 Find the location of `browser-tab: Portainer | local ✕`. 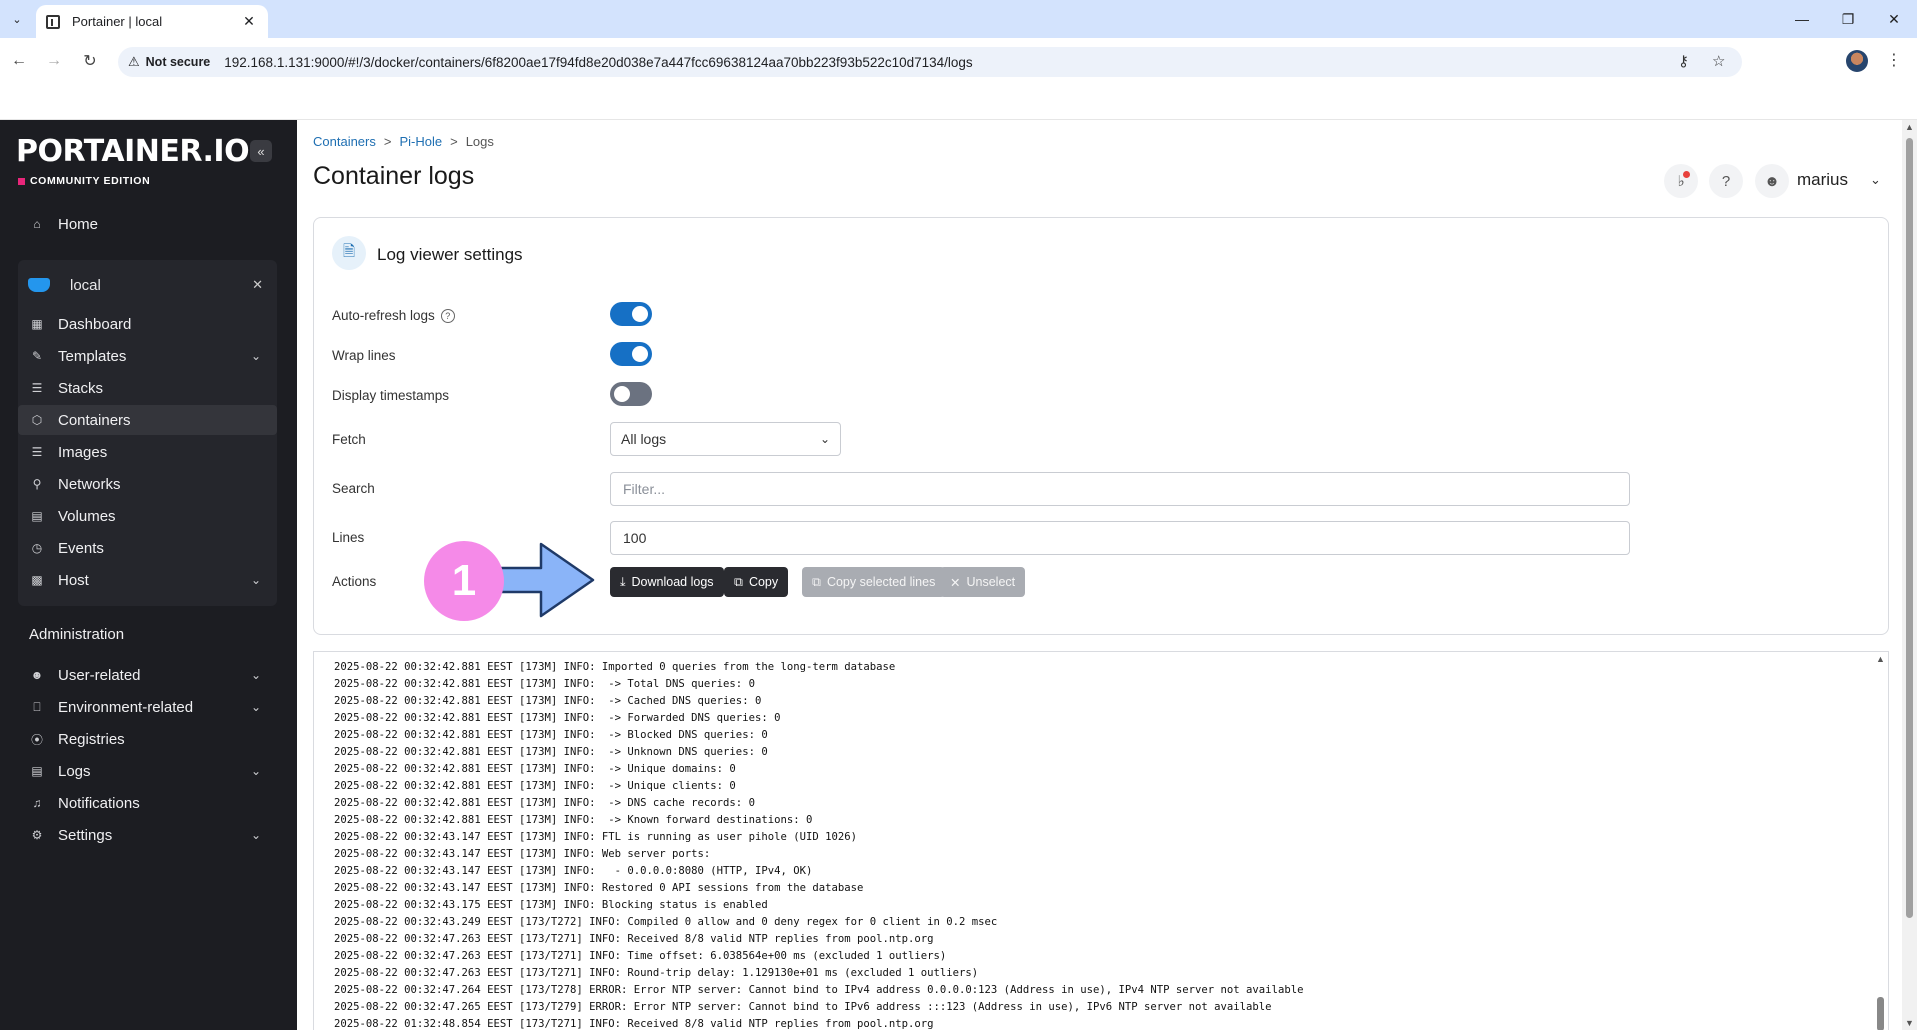

browser-tab: Portainer | local ✕ is located at coordinates (152, 21).